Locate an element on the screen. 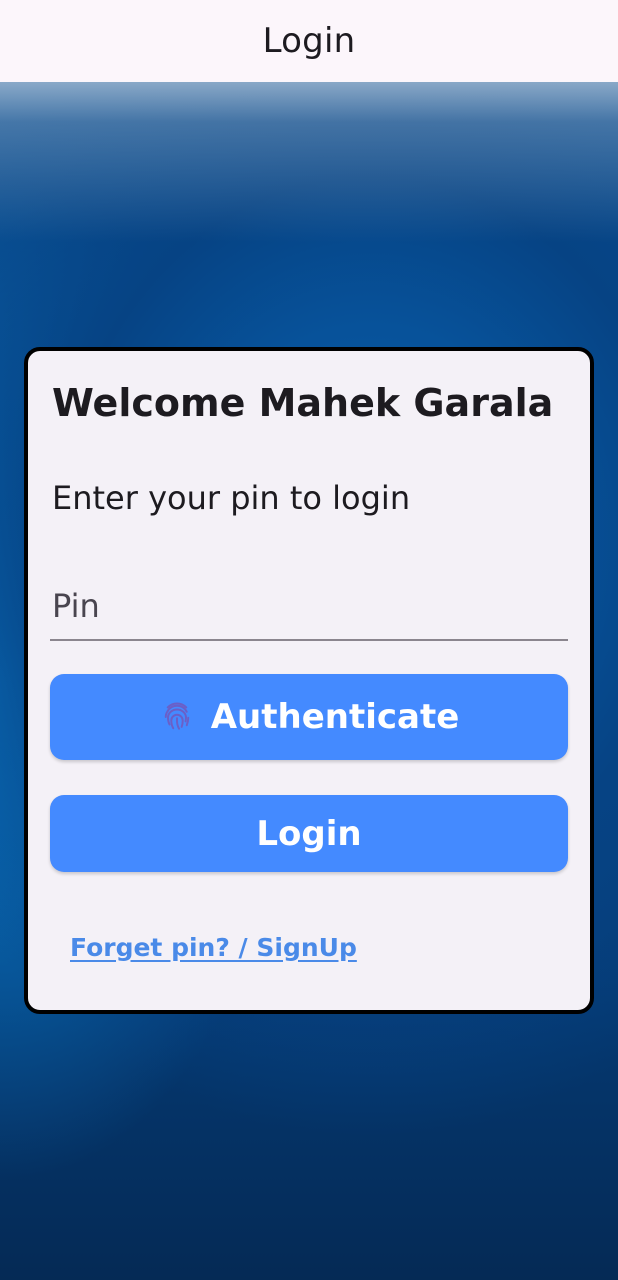 This screenshot has width=618, height=1280. authenticate-label: Authenticate is located at coordinates (335, 717).